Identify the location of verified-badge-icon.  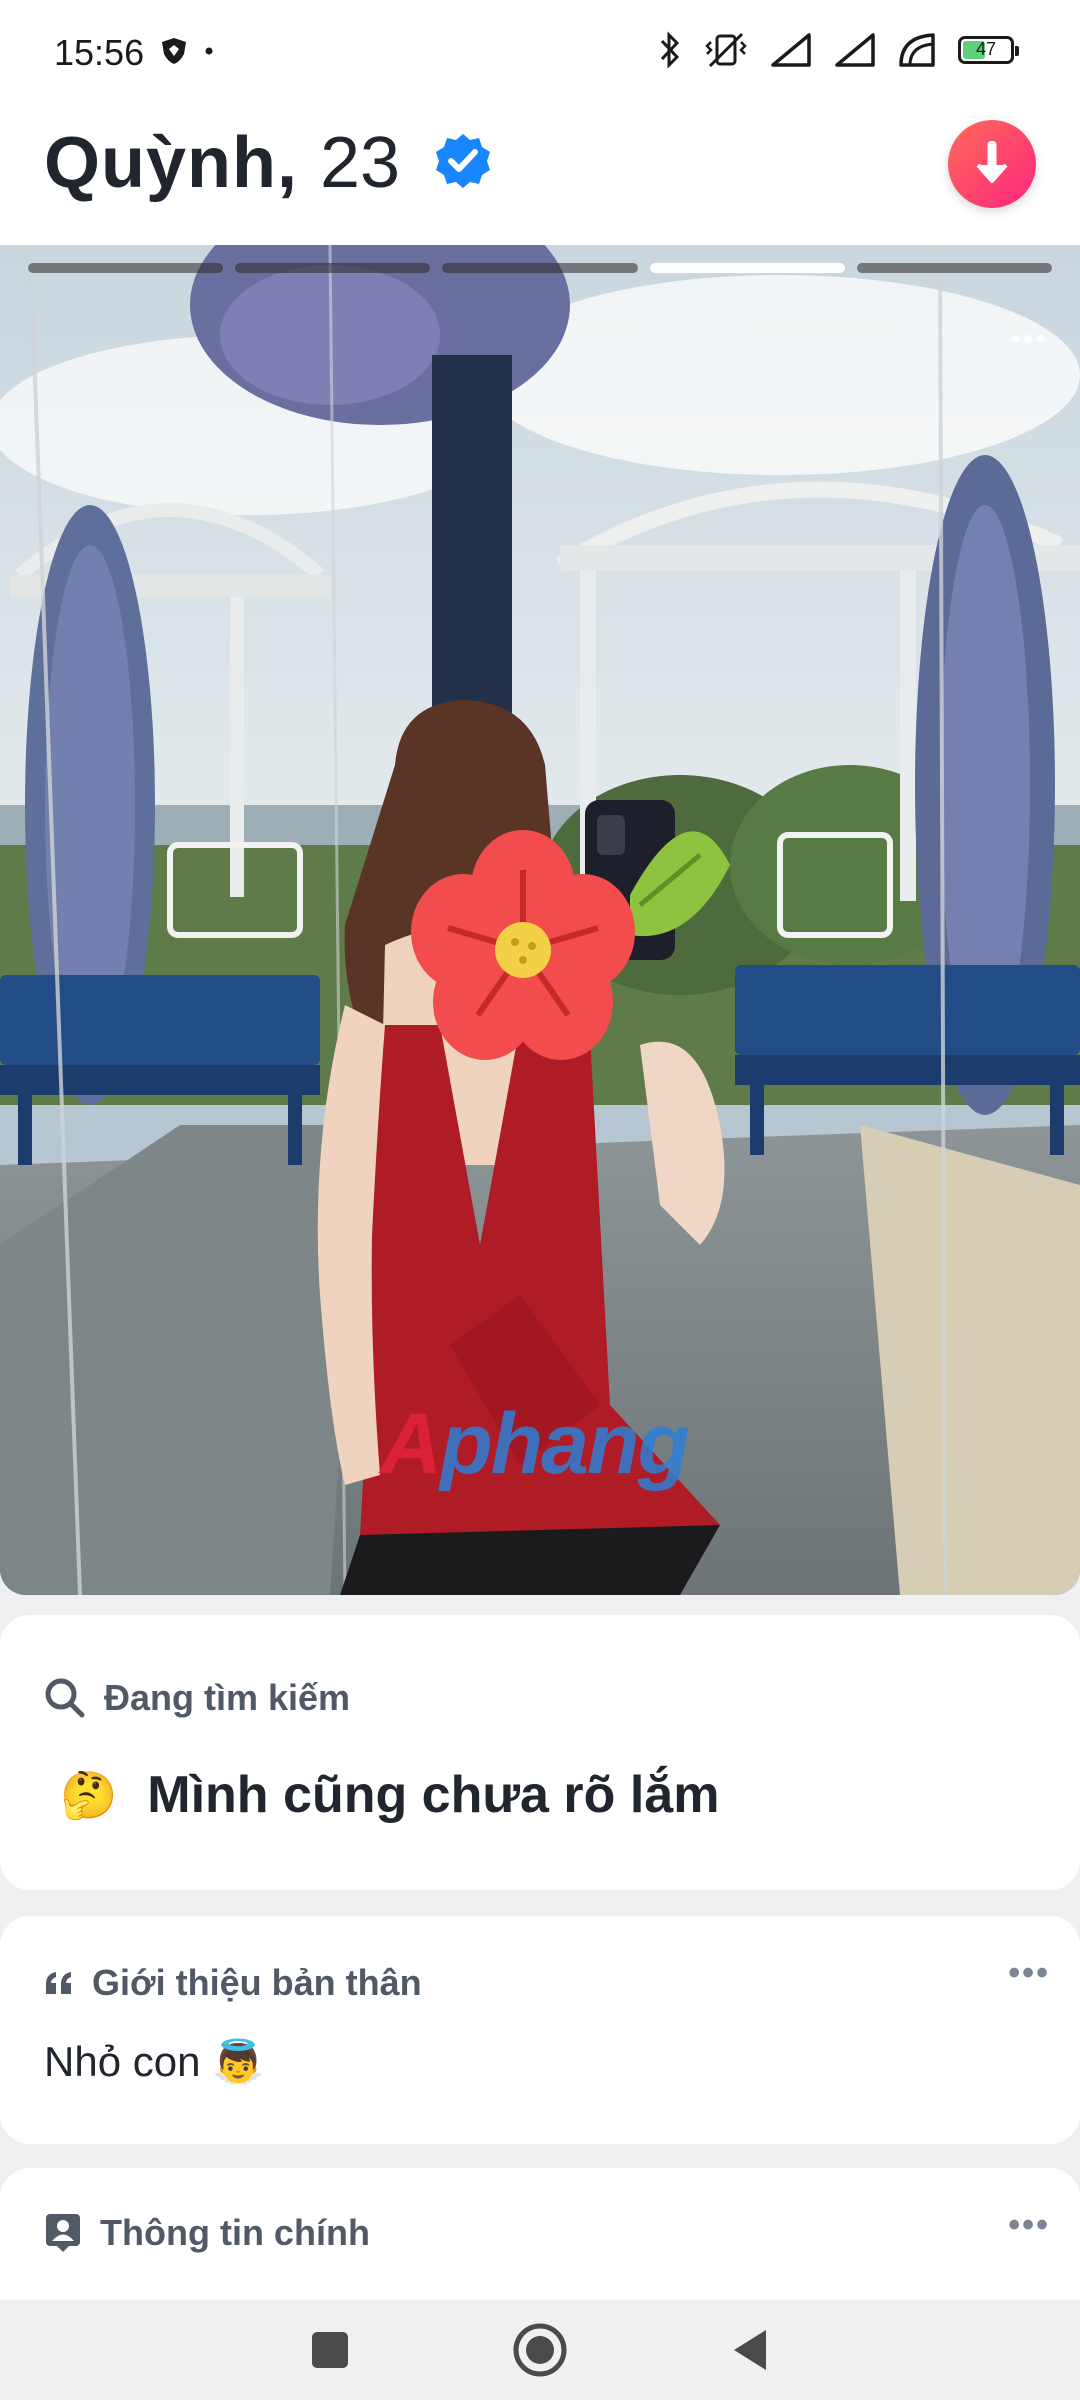
(463, 161).